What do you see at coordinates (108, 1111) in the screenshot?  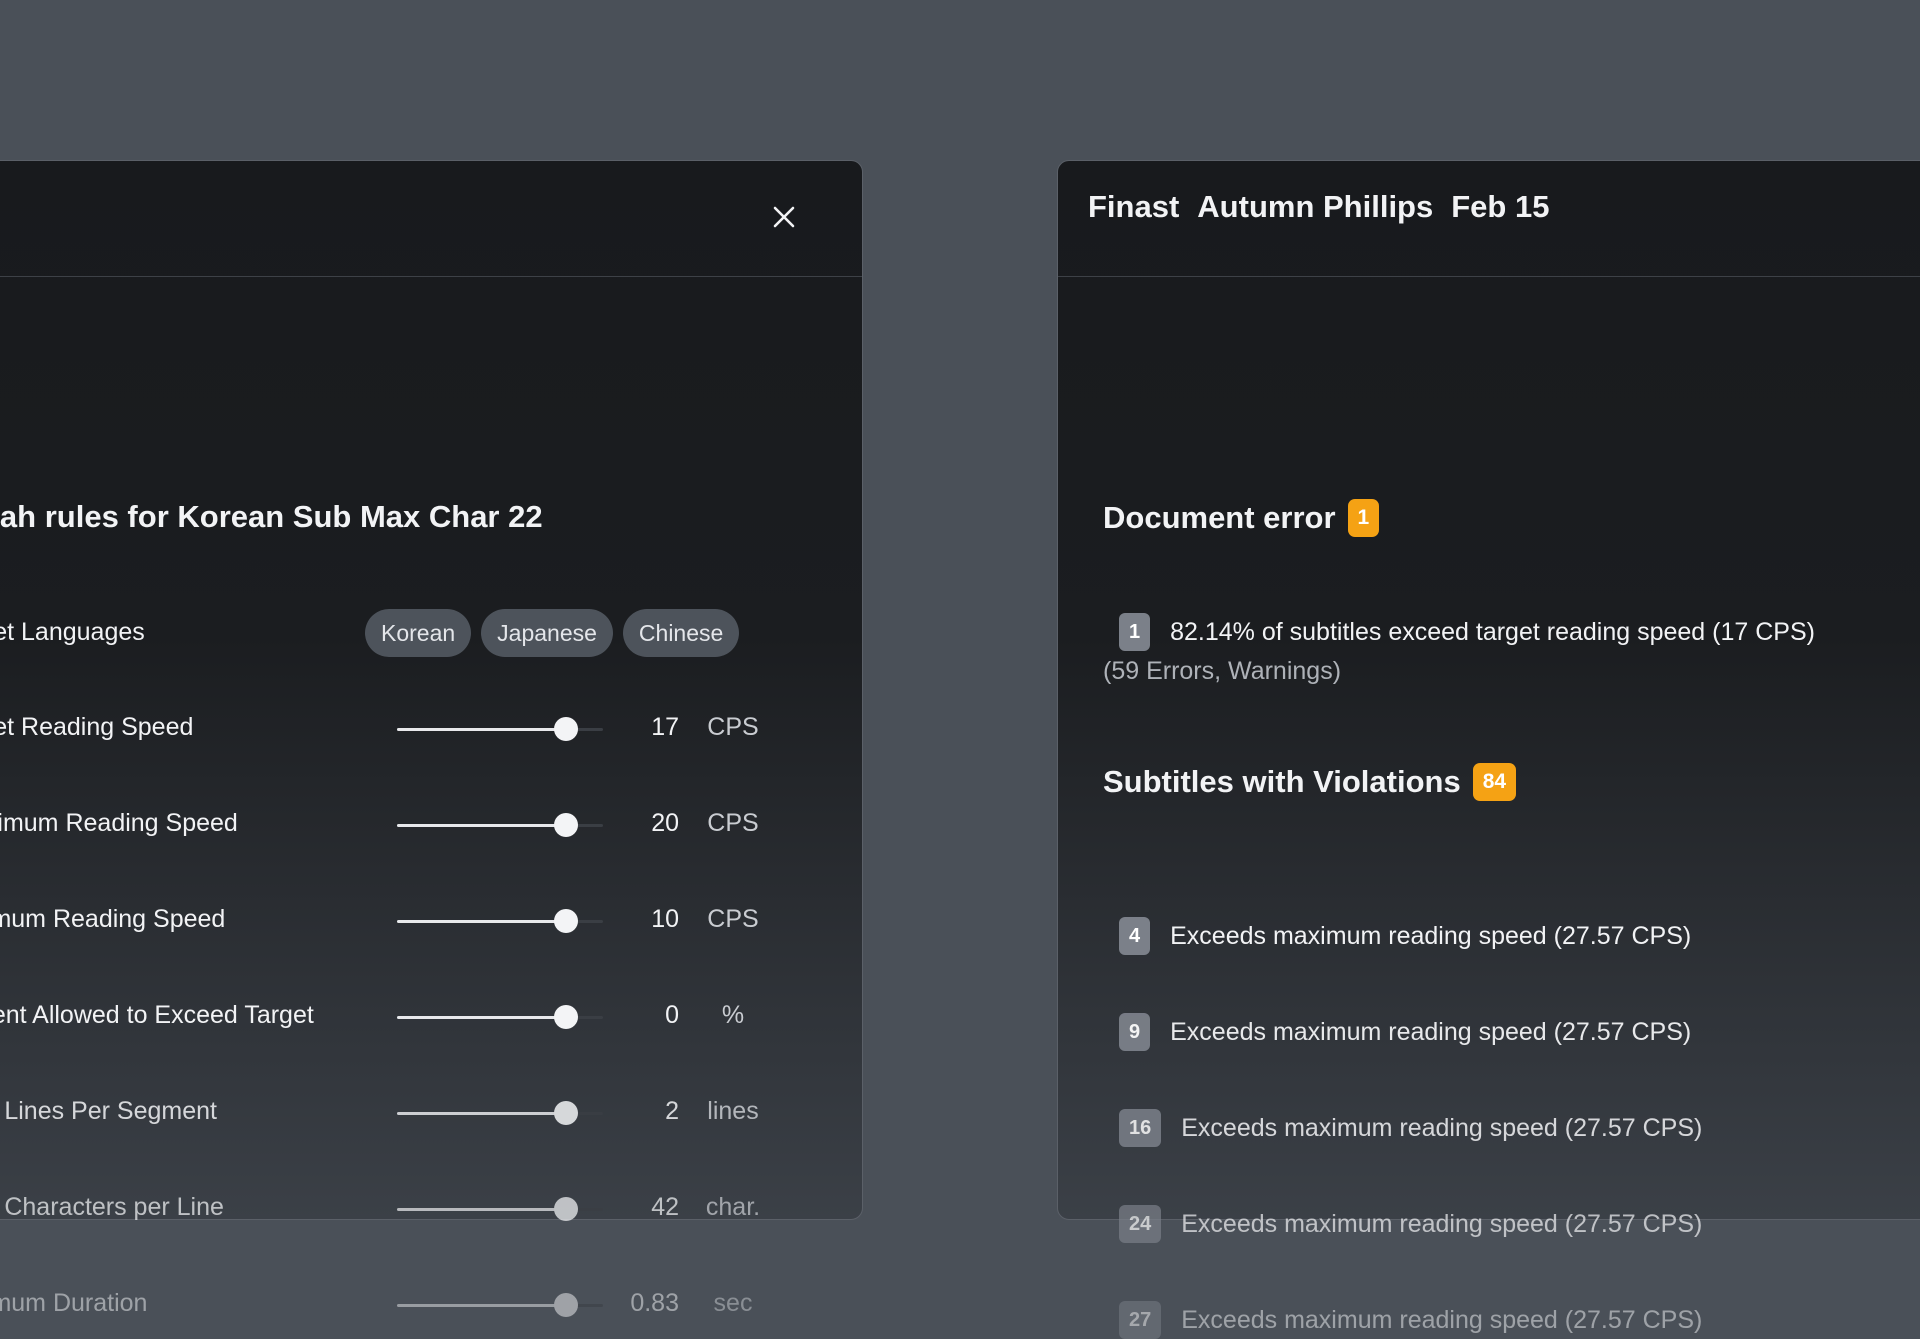 I see `setting-label: ax Lines Per Segment` at bounding box center [108, 1111].